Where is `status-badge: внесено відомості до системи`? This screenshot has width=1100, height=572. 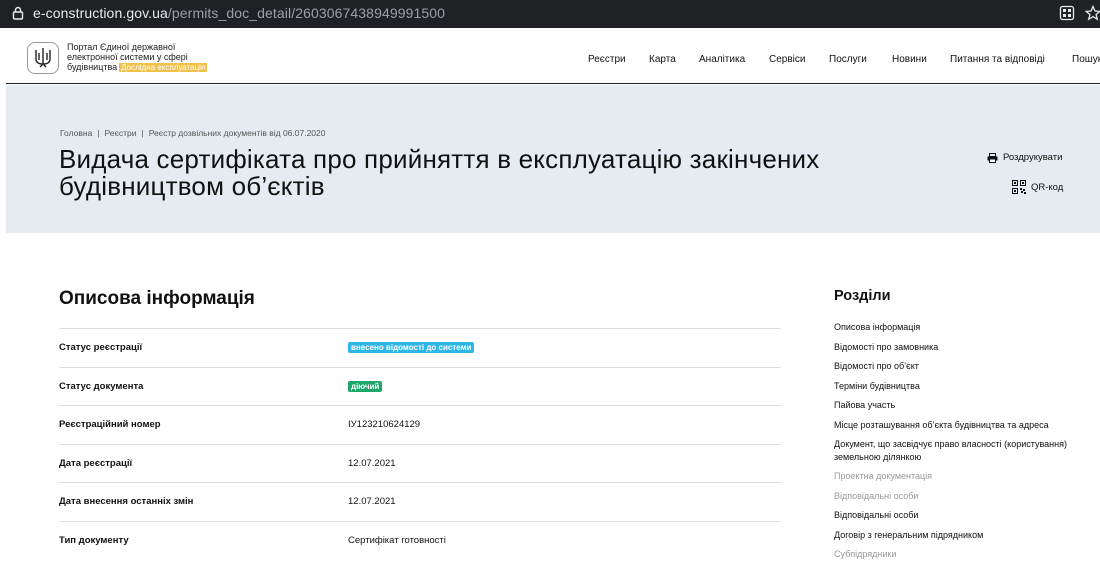 status-badge: внесено відомості до системи is located at coordinates (411, 347).